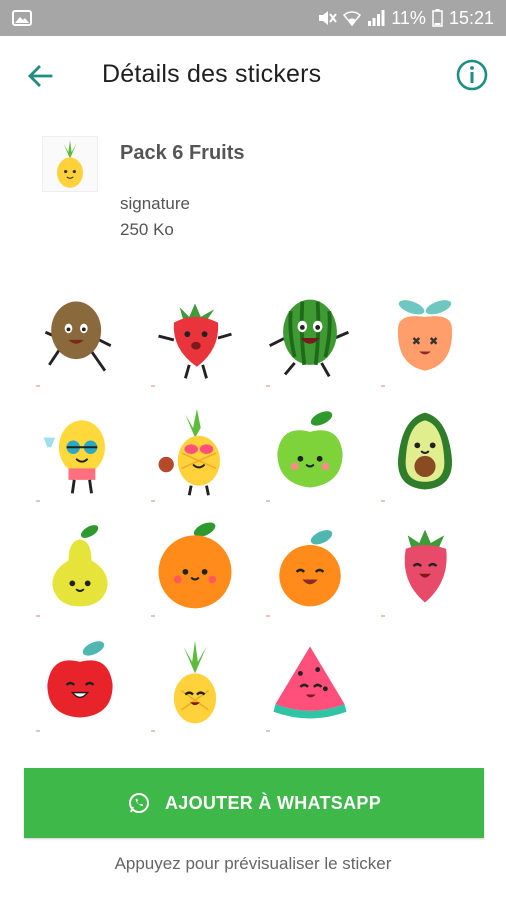 The width and height of the screenshot is (506, 900). I want to click on wifi-icon, so click(352, 19).